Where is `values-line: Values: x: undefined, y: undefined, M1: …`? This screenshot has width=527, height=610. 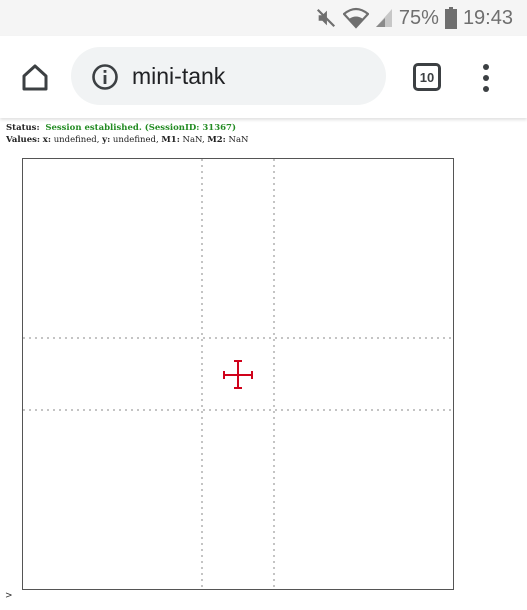 values-line: Values: x: undefined, y: undefined, M1: … is located at coordinates (127, 140).